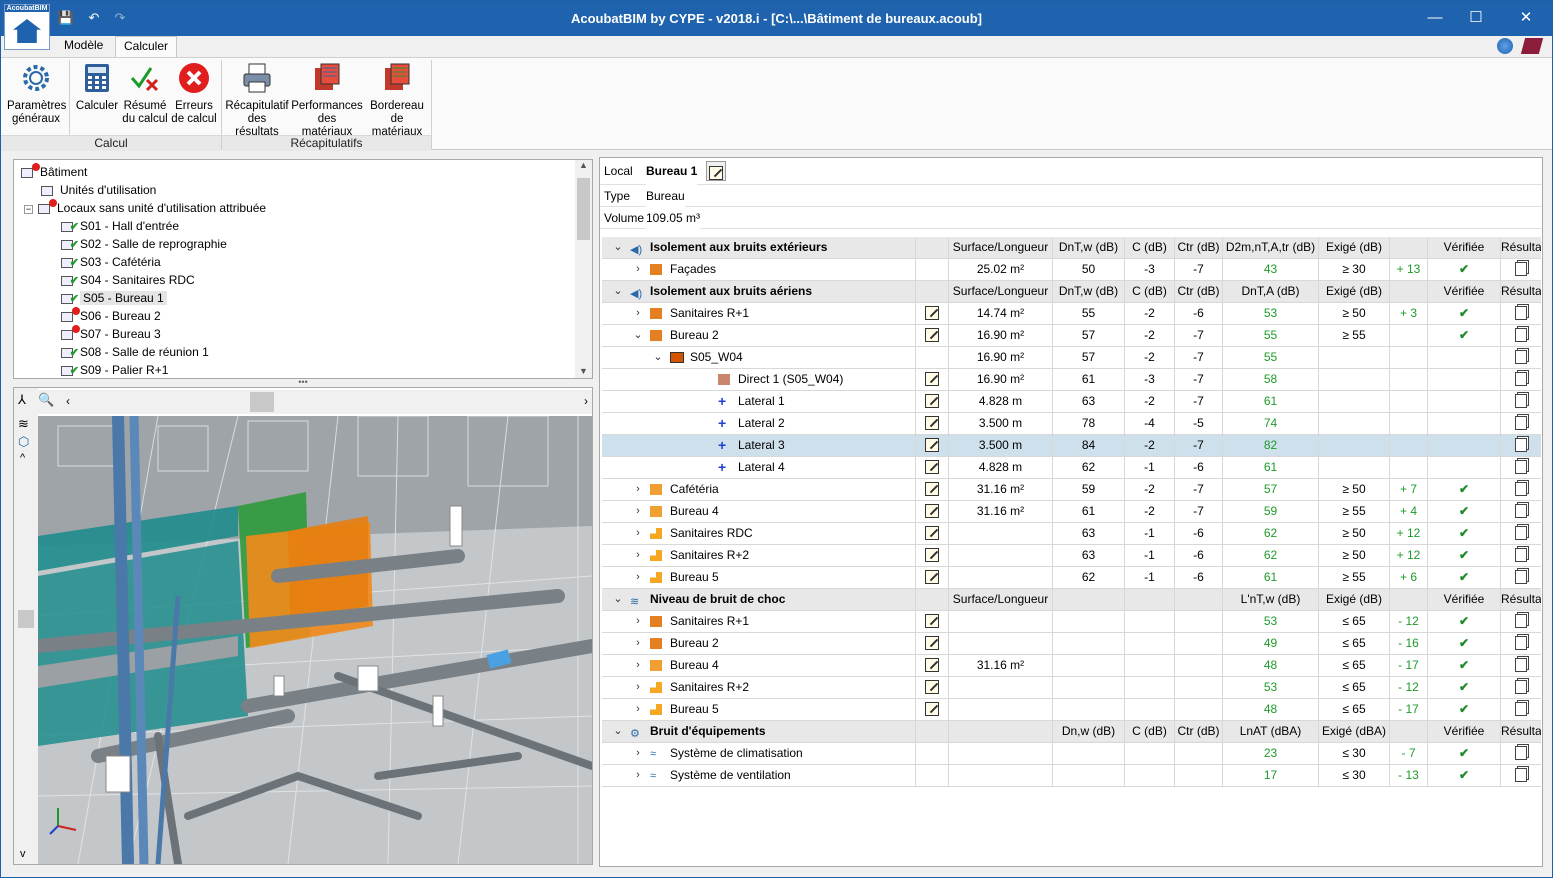 Image resolution: width=1553 pixels, height=878 pixels. I want to click on manual-book-icon, so click(1532, 46).